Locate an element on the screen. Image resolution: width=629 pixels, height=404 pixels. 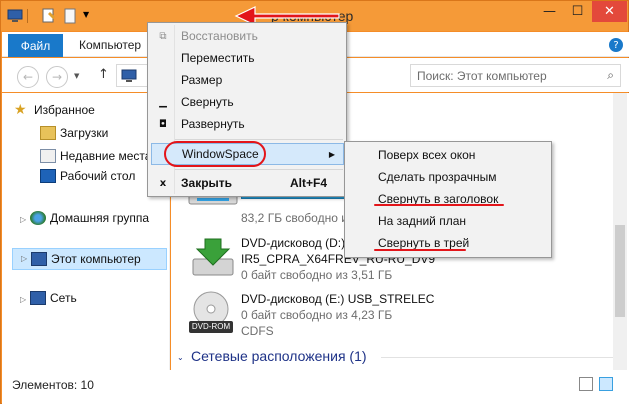
submenu-item-make-transparent-label: Сделать прозрачным is located at coordinates (437, 177).